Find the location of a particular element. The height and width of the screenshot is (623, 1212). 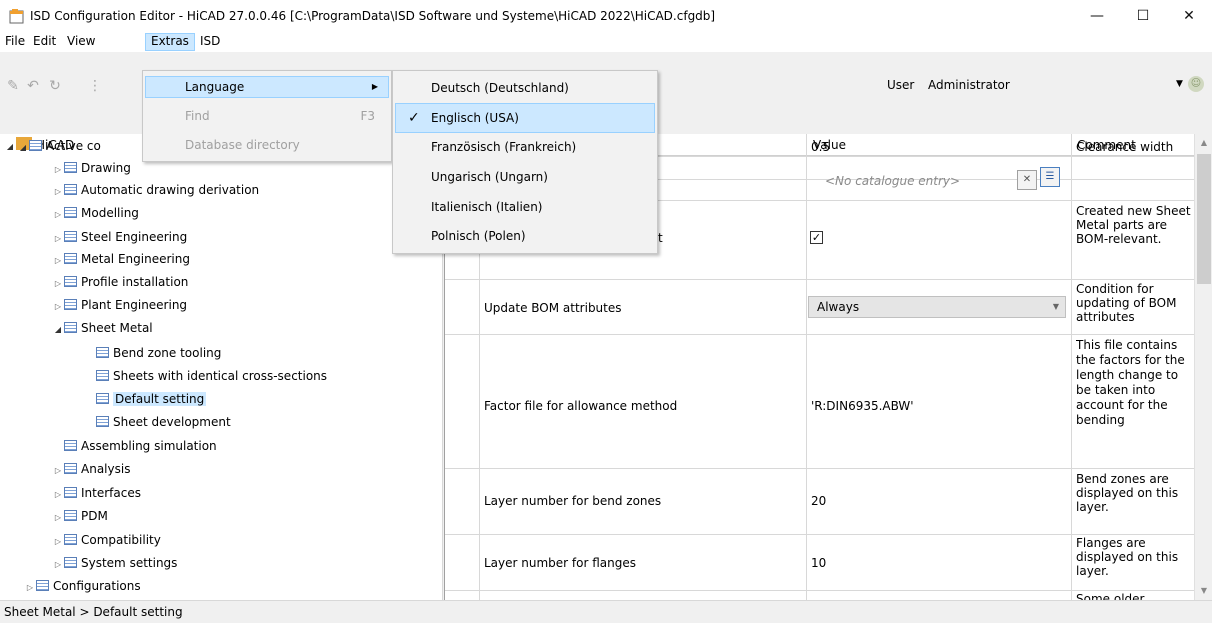

tree-item-compatibility: ▷ Compatibility is located at coordinates (106, 540).